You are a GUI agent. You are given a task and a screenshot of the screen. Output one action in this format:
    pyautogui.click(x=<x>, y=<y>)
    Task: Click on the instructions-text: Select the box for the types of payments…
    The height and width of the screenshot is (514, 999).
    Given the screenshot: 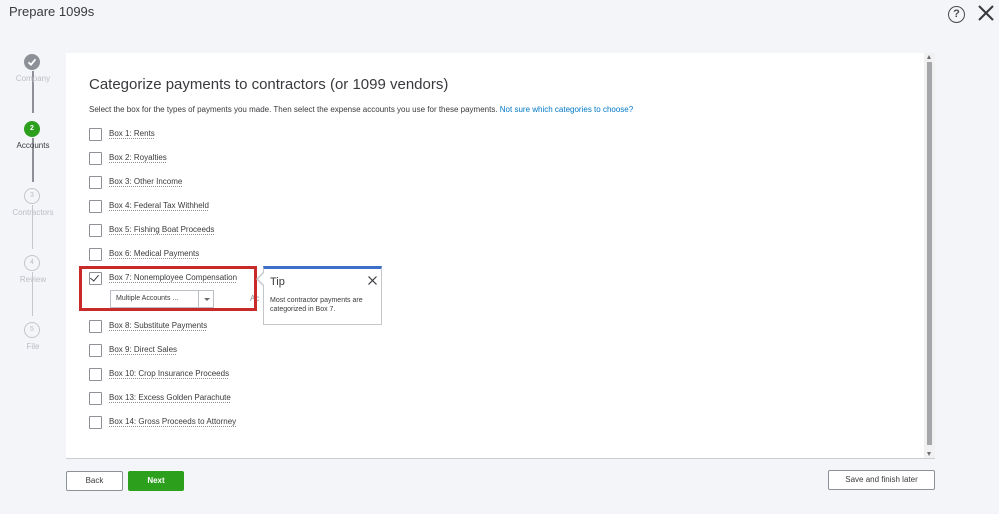 What is the action you would take?
    pyautogui.click(x=361, y=109)
    